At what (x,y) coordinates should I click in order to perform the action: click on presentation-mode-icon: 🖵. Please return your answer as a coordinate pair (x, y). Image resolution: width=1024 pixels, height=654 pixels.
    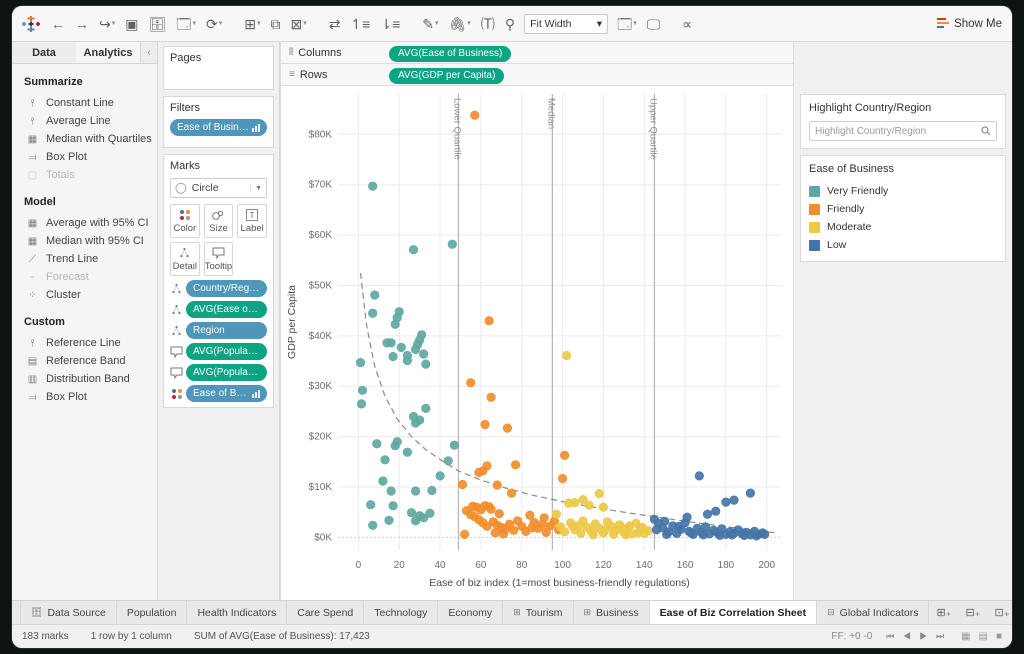
    Looking at the image, I should click on (654, 24).